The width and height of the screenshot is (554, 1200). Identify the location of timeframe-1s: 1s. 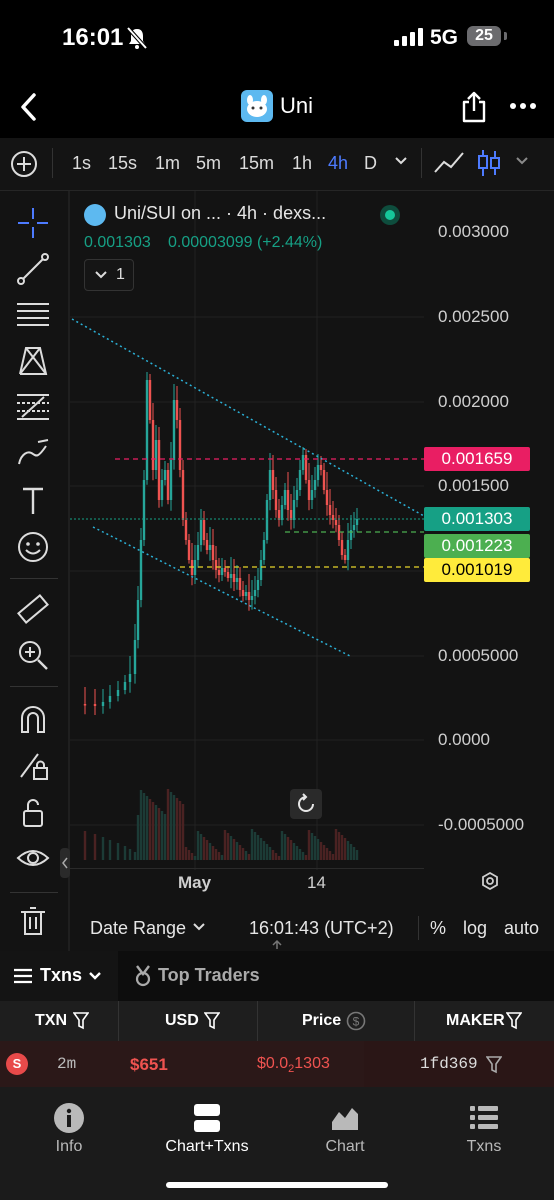
(81, 163).